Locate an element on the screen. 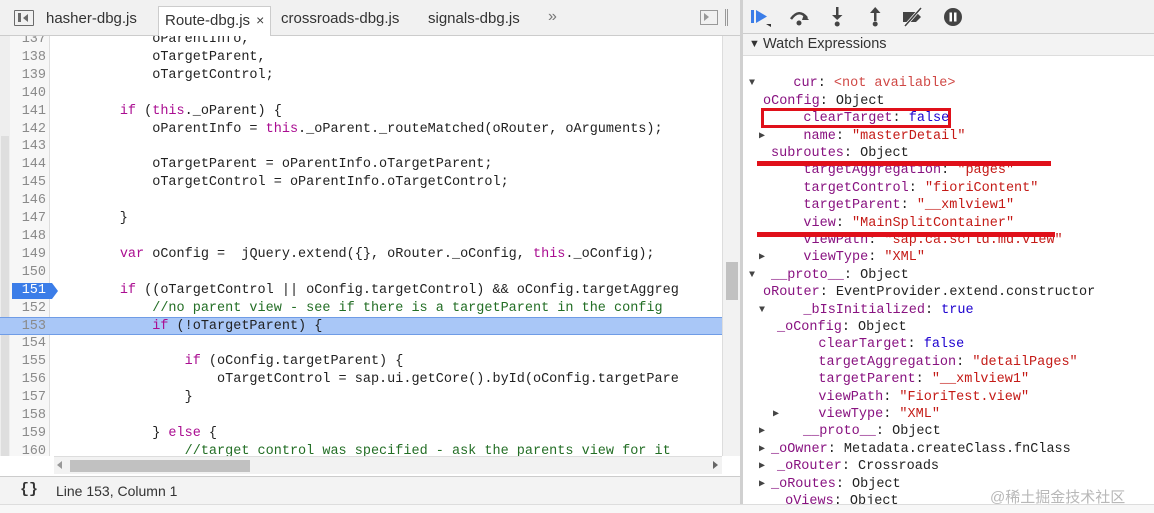 The height and width of the screenshot is (513, 1154). line-number: 150 is located at coordinates (28, 273).